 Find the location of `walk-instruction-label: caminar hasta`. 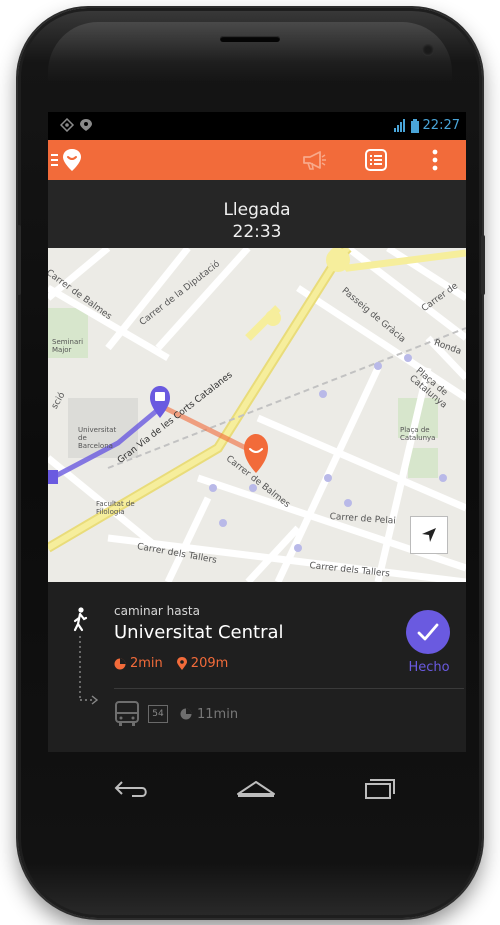

walk-instruction-label: caminar hasta is located at coordinates (157, 611).